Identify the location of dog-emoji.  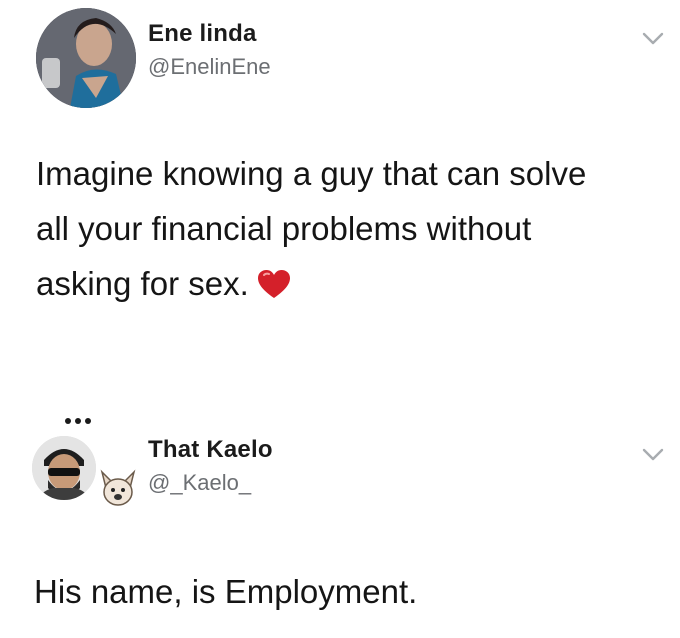
(118, 487).